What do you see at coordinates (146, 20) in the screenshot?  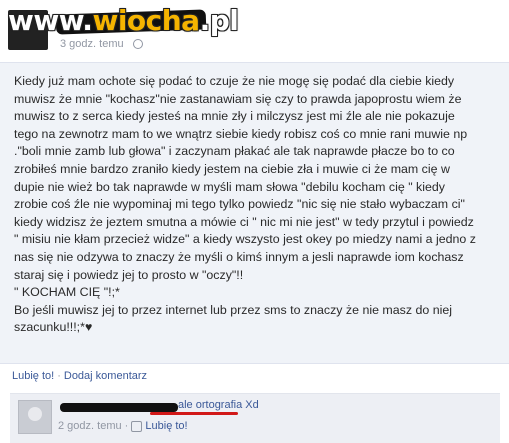 I see `watermark-accent: wiocha` at bounding box center [146, 20].